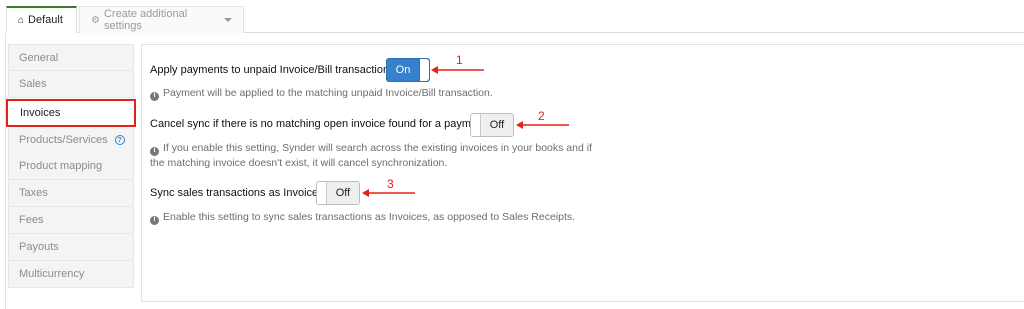 The image size is (1024, 309). What do you see at coordinates (71, 247) in the screenshot?
I see `sidebar-item-payouts: Payouts` at bounding box center [71, 247].